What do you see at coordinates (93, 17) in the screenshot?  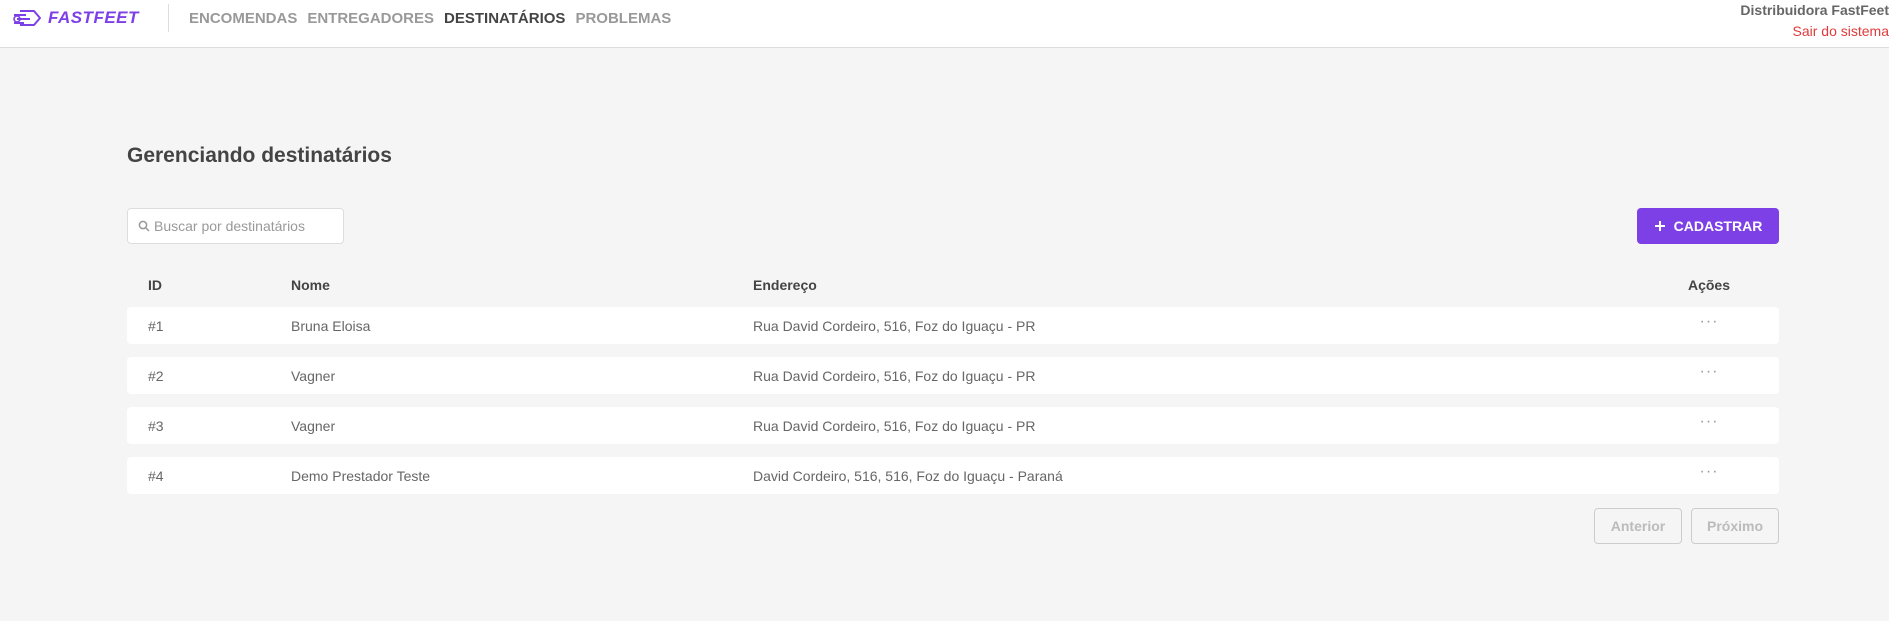 I see `logo-text: FASTFEET` at bounding box center [93, 17].